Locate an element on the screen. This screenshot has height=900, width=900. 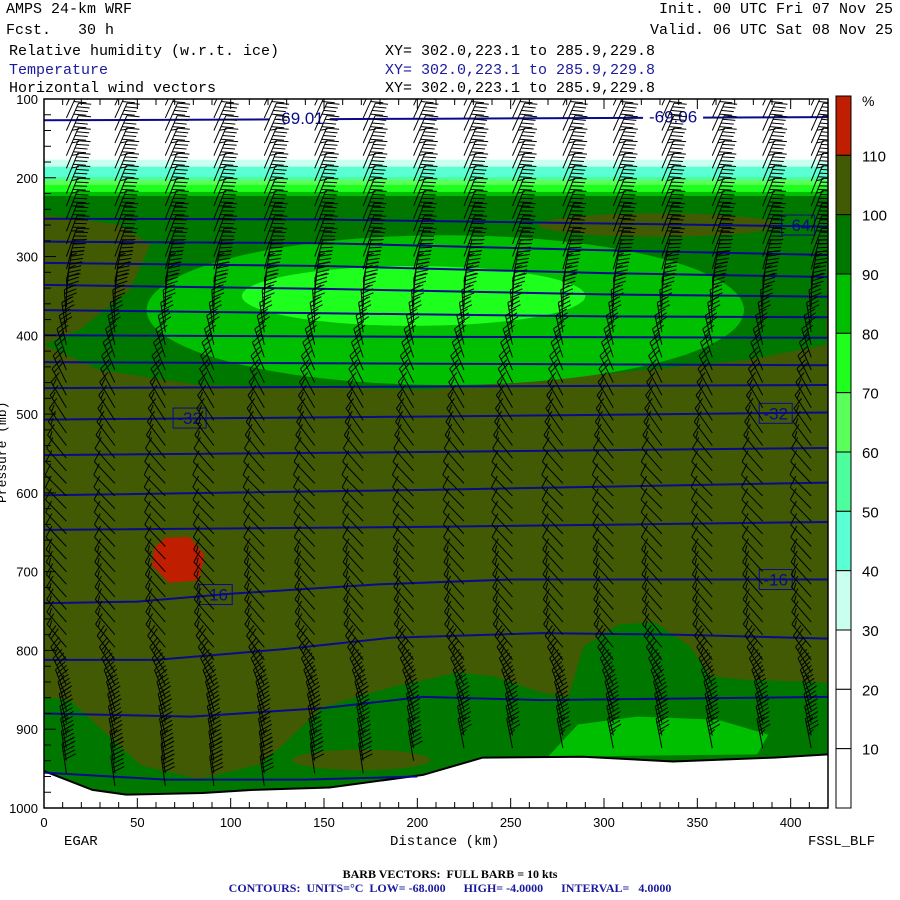
colorbar-label: 10 is located at coordinates (870, 750).